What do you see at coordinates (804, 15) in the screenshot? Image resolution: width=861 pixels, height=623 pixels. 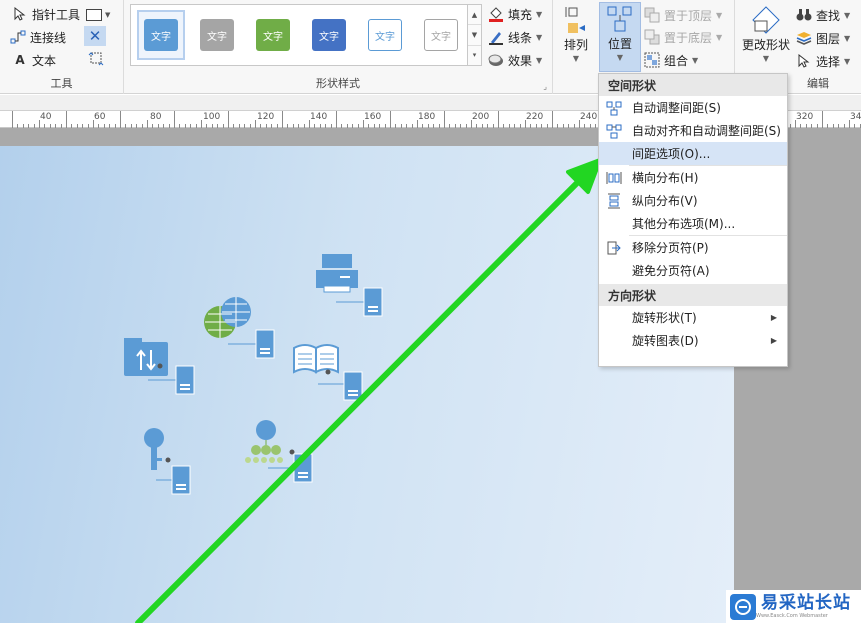 I see `binoculars-icon` at bounding box center [804, 15].